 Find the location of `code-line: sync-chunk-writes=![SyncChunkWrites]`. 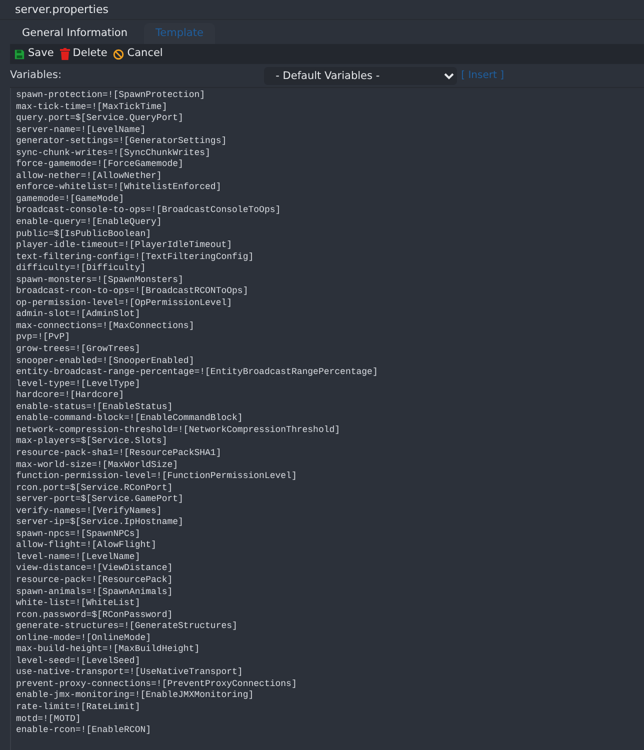

code-line: sync-chunk-writes=![SyncChunkWrites] is located at coordinates (114, 154).